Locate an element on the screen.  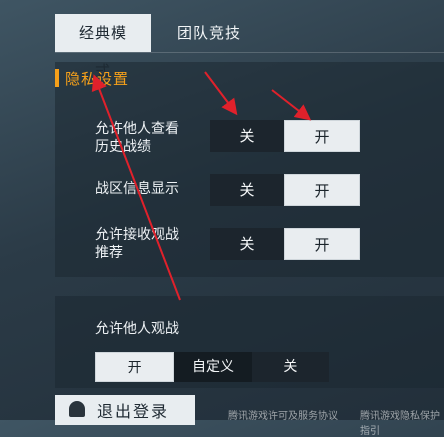
toggle-history-visibility: 关 开 is located at coordinates (285, 136).